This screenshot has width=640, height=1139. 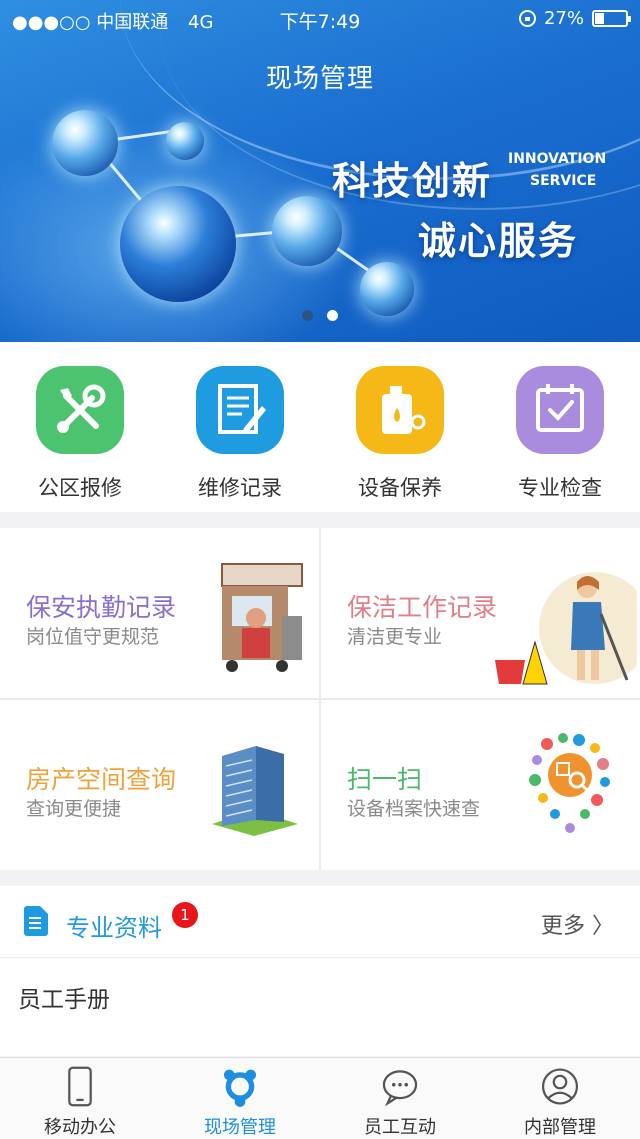 I want to click on status-right: 27%, so click(x=574, y=18).